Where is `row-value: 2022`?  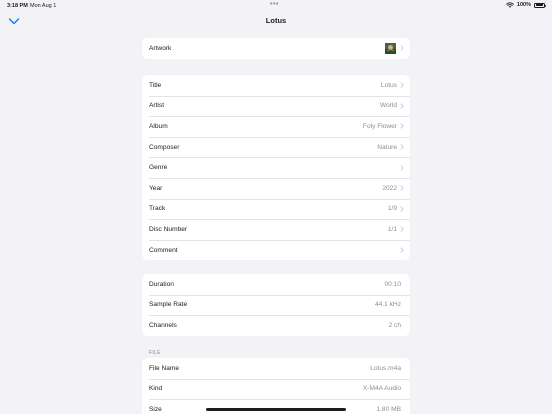 row-value: 2022 is located at coordinates (389, 188).